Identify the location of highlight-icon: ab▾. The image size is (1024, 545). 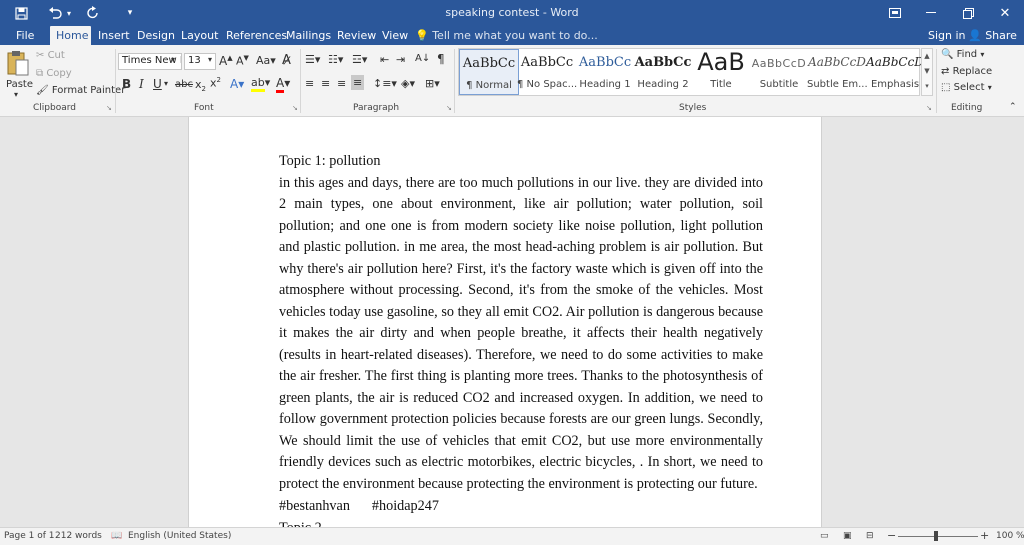
(260, 84).